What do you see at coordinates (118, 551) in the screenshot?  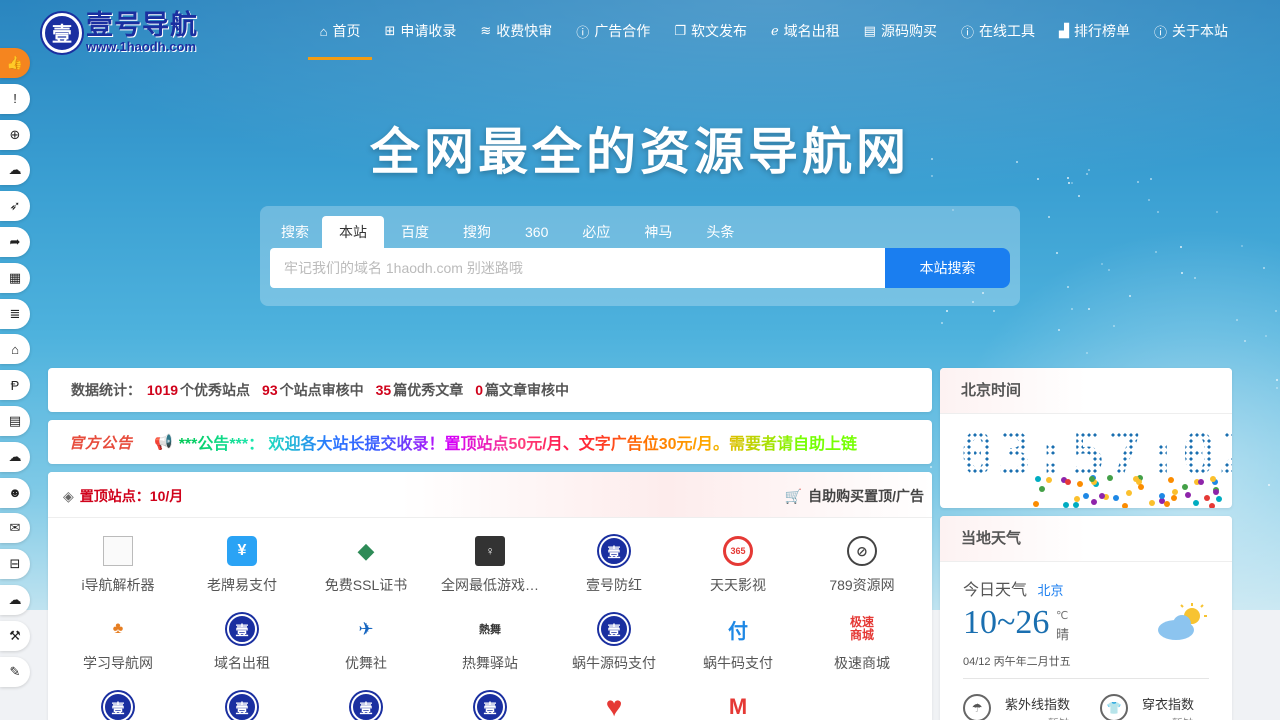 I see `site-broken-icon` at bounding box center [118, 551].